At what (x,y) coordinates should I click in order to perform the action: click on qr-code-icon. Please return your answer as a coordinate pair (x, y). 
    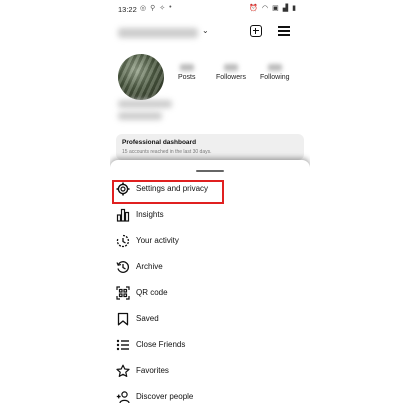
    Looking at the image, I should click on (123, 293).